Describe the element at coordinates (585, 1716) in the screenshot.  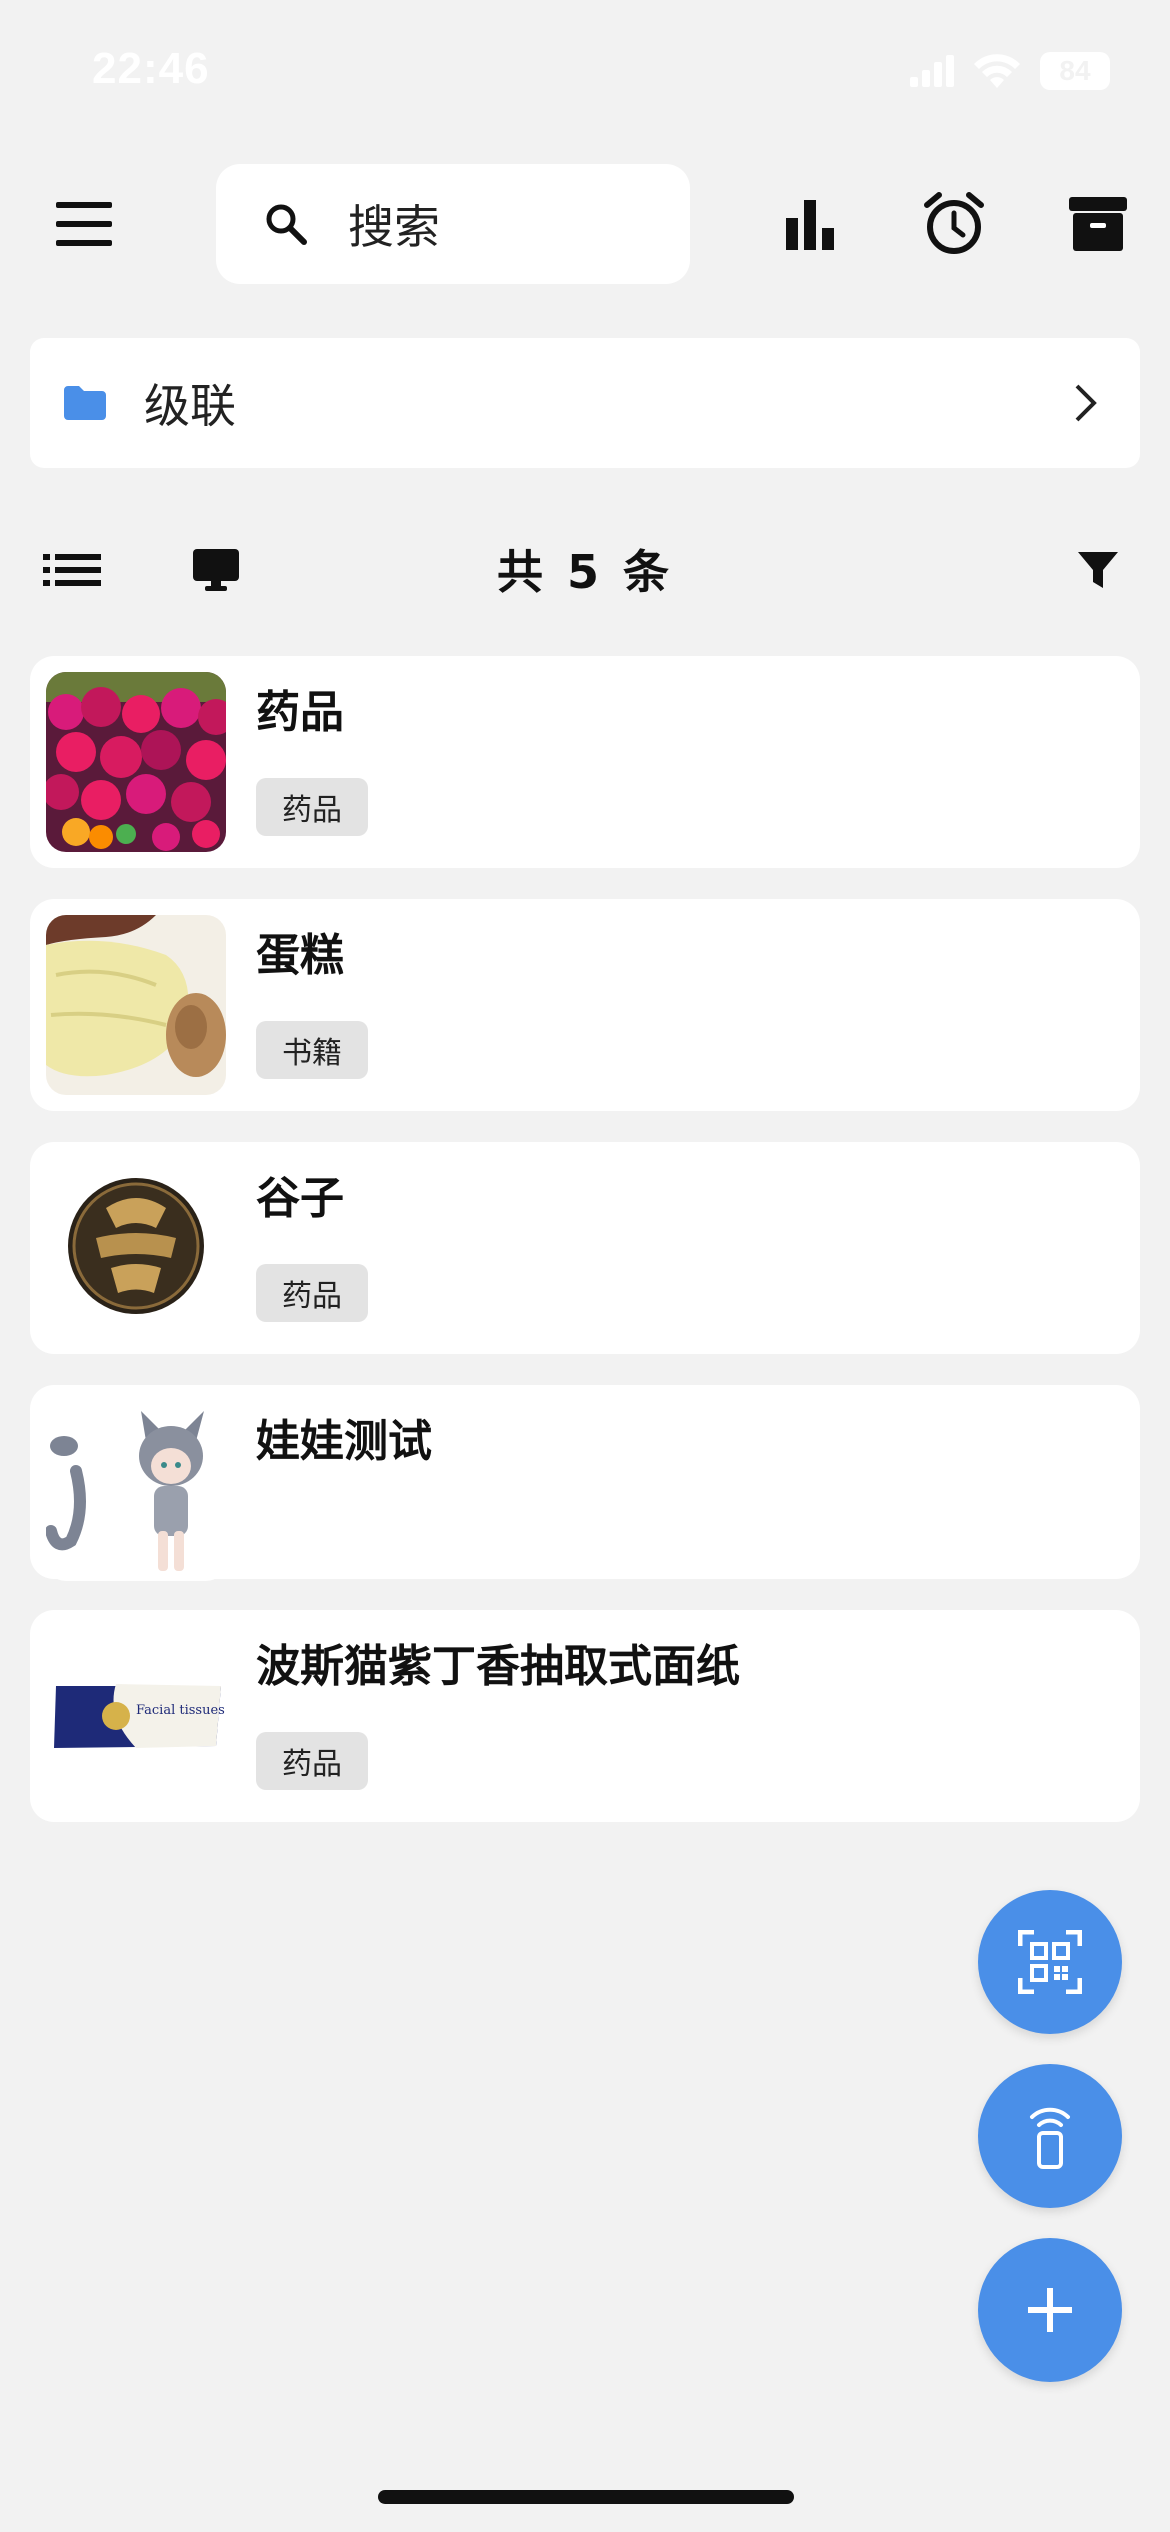
I see `list-item: Facial tissues 波斯猫紫丁香抽取式面纸 药品` at that location.